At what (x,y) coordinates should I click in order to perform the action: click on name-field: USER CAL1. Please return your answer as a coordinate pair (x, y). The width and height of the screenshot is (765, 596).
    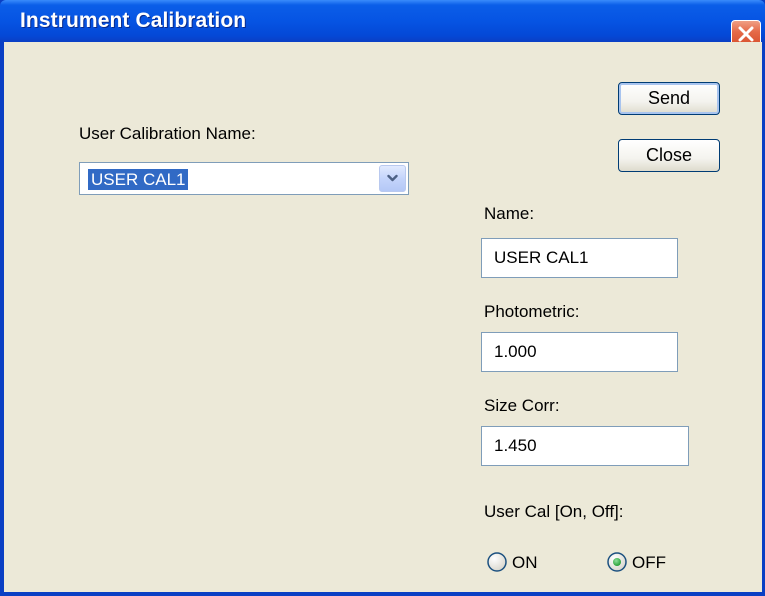
    Looking at the image, I should click on (579, 258).